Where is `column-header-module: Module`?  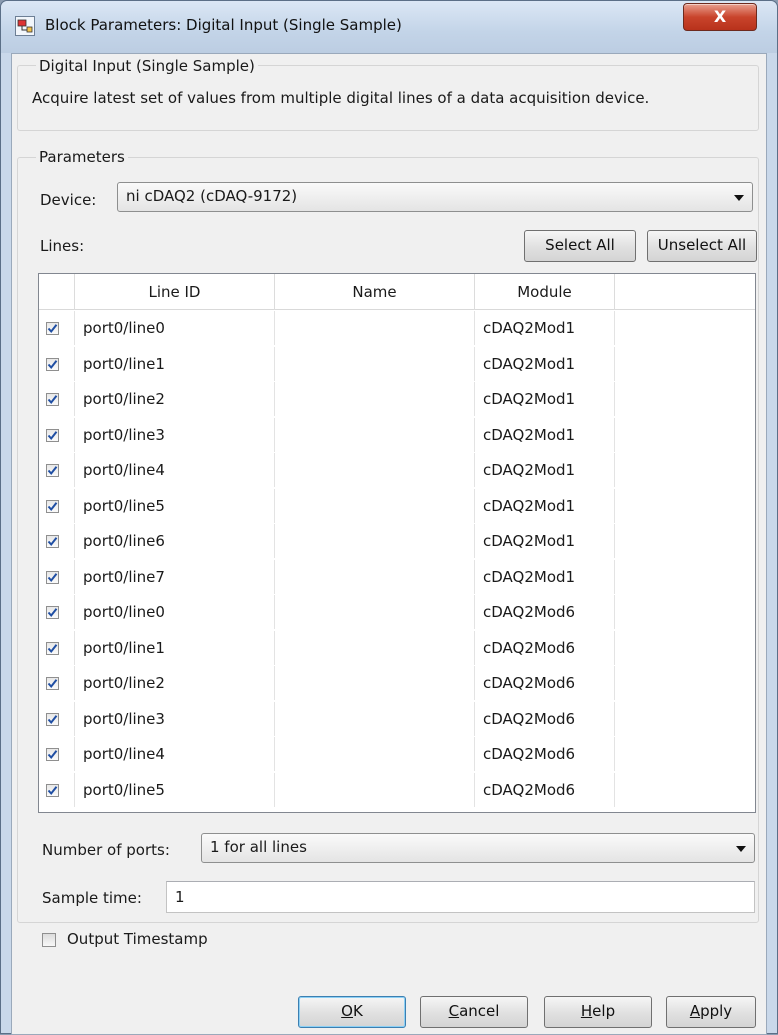 column-header-module: Module is located at coordinates (545, 292).